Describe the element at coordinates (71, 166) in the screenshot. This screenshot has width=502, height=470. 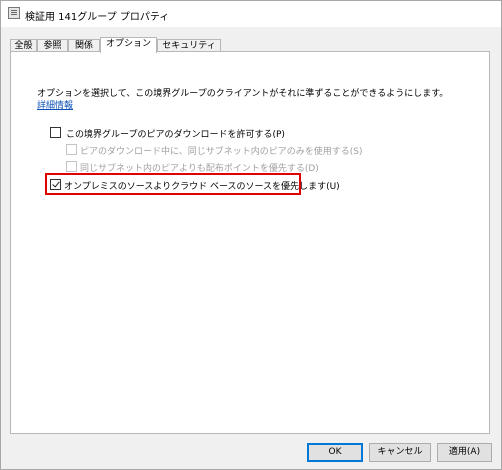
I see `prefer-distribution-points-checkbox` at that location.